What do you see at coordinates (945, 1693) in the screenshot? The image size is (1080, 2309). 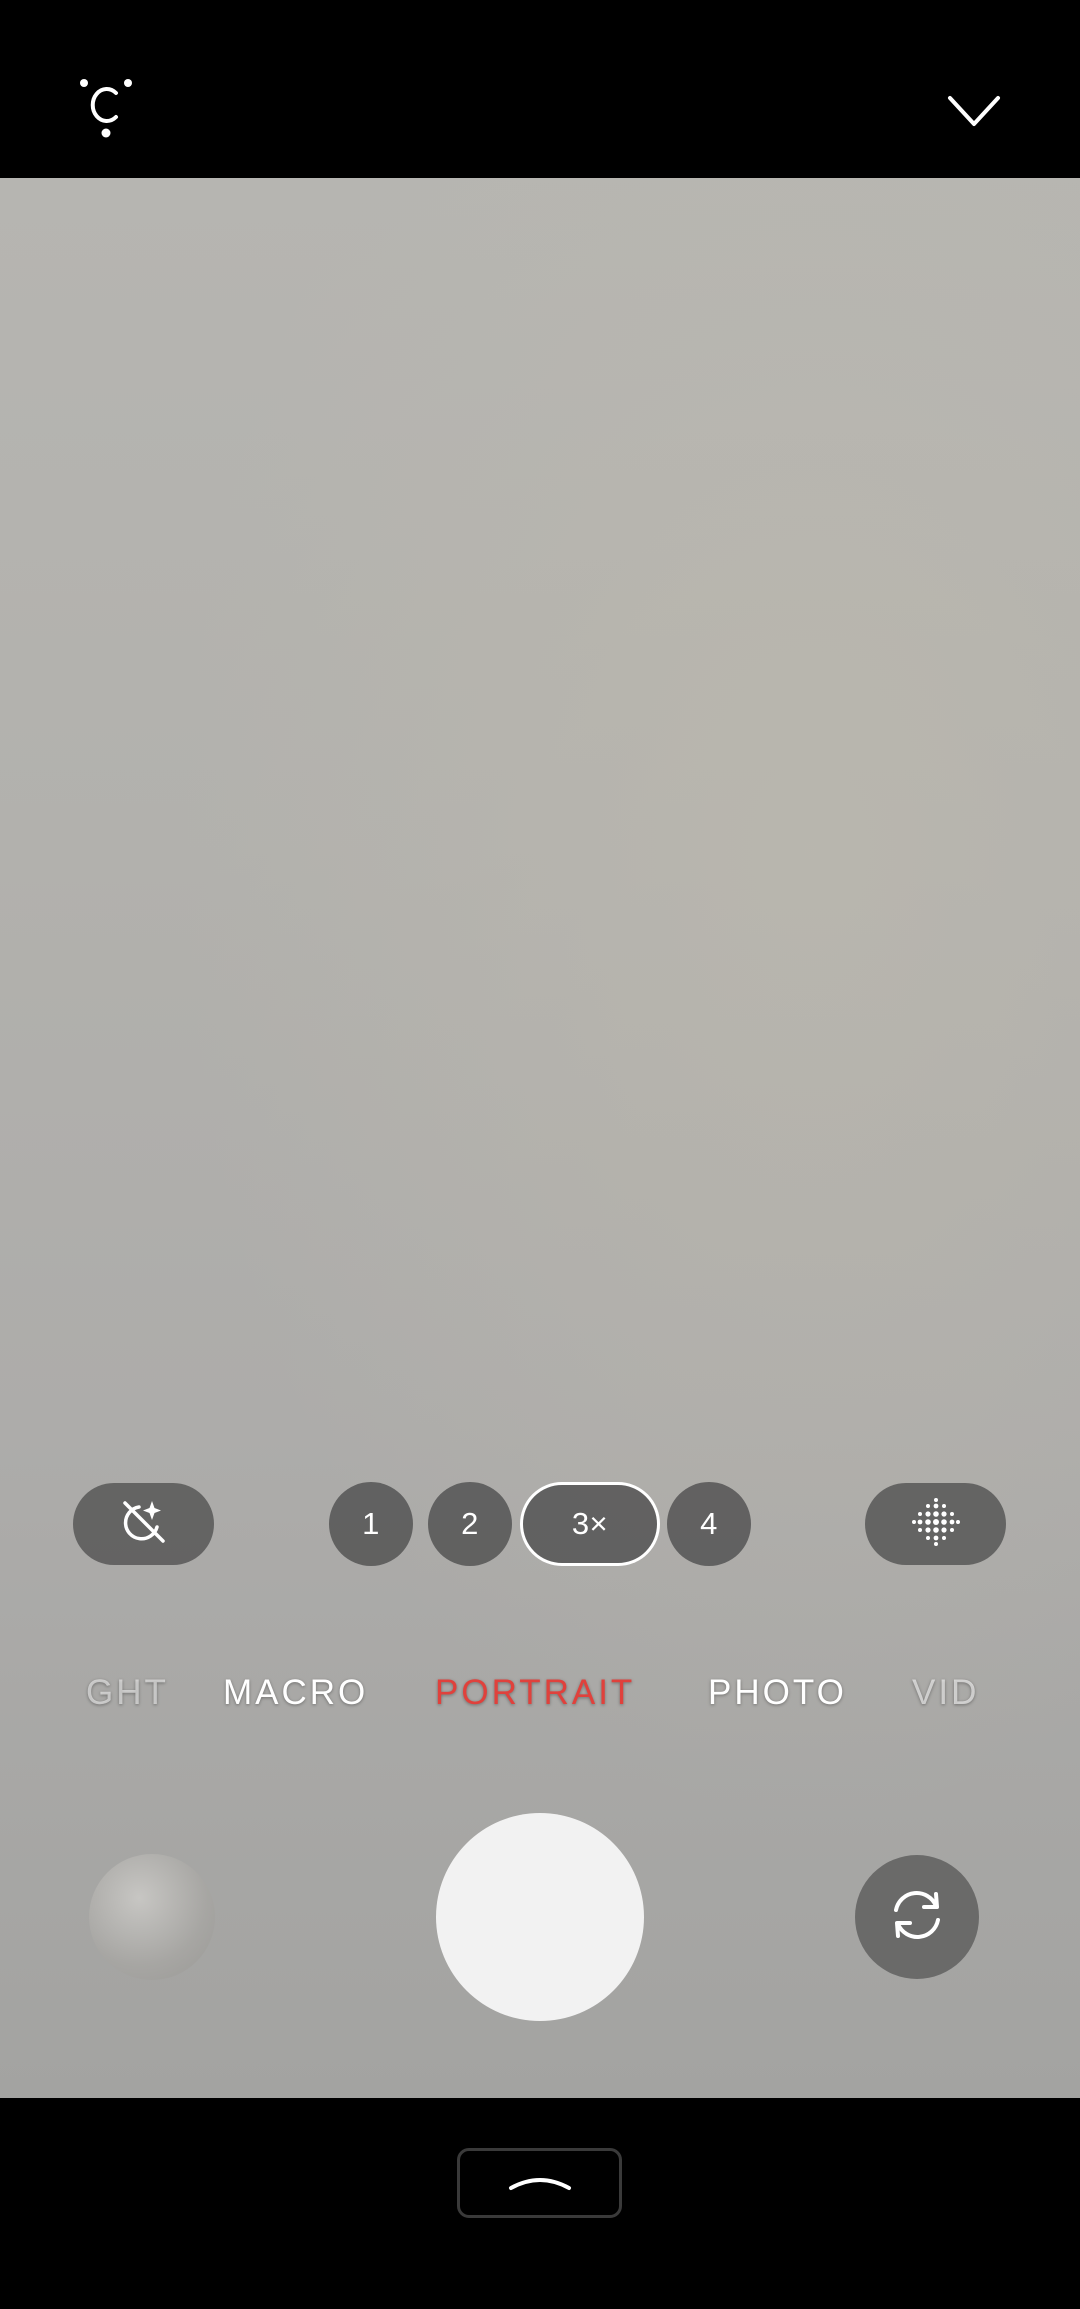 I see `mode-video: VID` at bounding box center [945, 1693].